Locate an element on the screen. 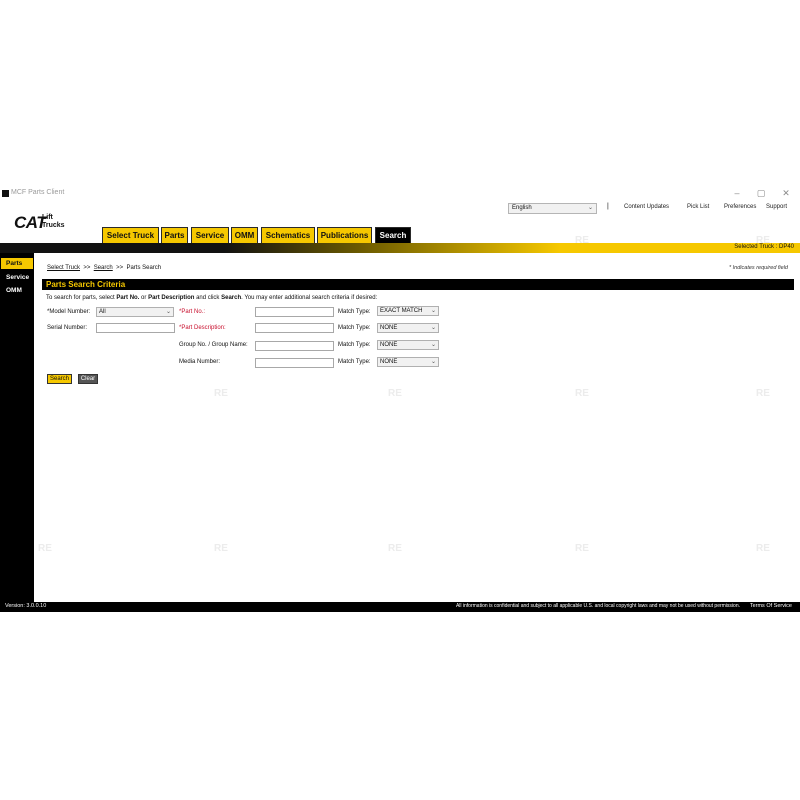 This screenshot has height=800, width=800. model-number-select: All ⌄ is located at coordinates (135, 312).